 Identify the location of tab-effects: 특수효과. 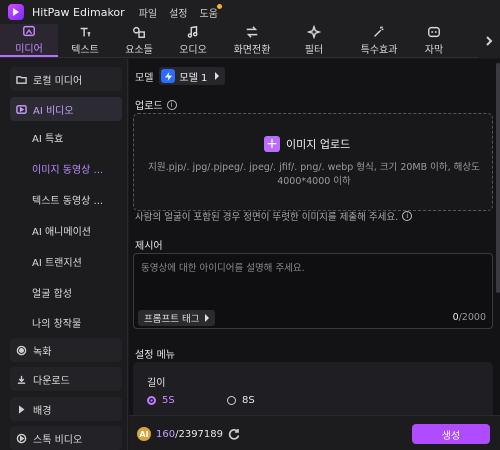
(379, 40).